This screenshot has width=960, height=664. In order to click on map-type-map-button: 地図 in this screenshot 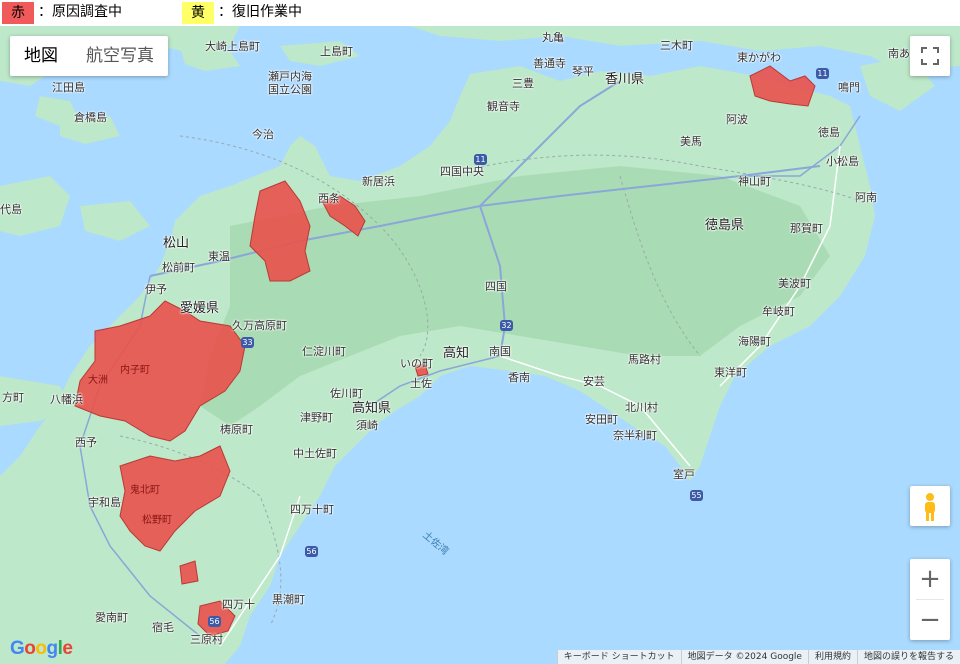, I will do `click(41, 56)`.